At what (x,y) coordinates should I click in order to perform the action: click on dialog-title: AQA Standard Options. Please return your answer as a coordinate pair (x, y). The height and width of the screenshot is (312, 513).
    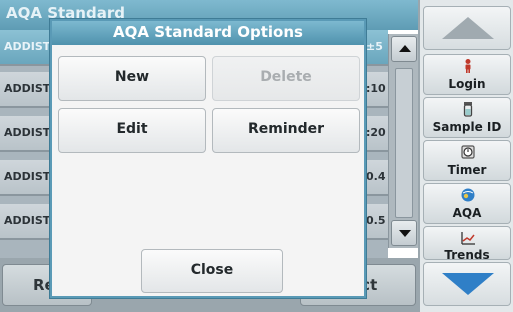
    Looking at the image, I should click on (208, 33).